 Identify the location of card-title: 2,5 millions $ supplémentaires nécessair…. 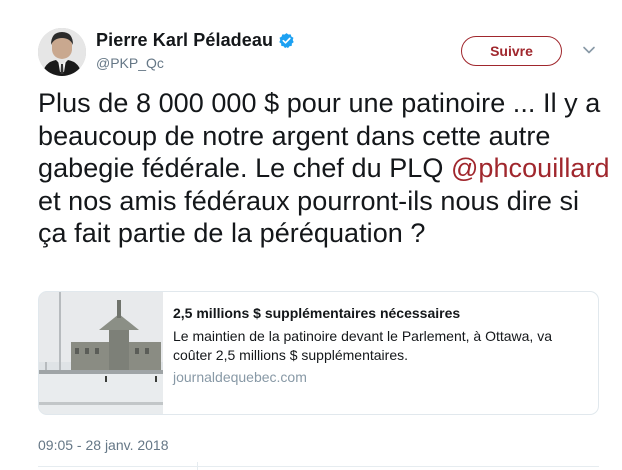
(378, 313).